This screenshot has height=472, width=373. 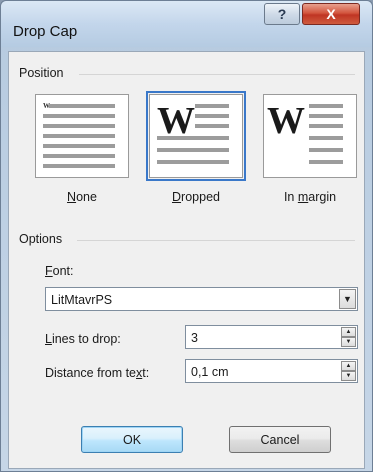 I want to click on options-divider, so click(x=216, y=240).